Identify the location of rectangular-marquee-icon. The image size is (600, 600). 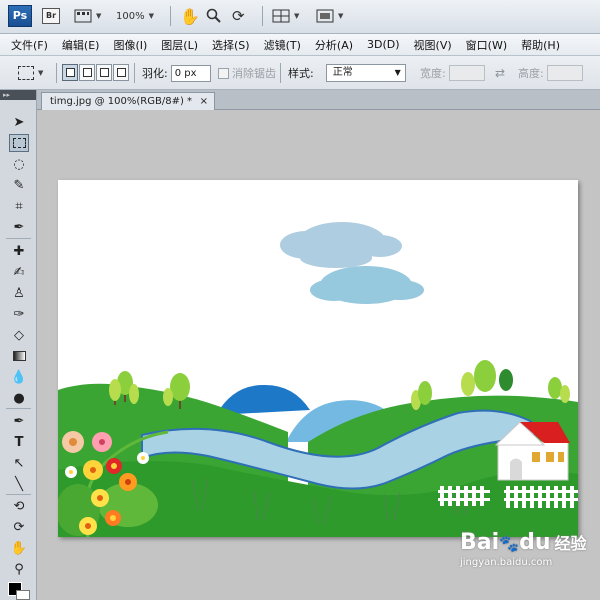
(19, 143).